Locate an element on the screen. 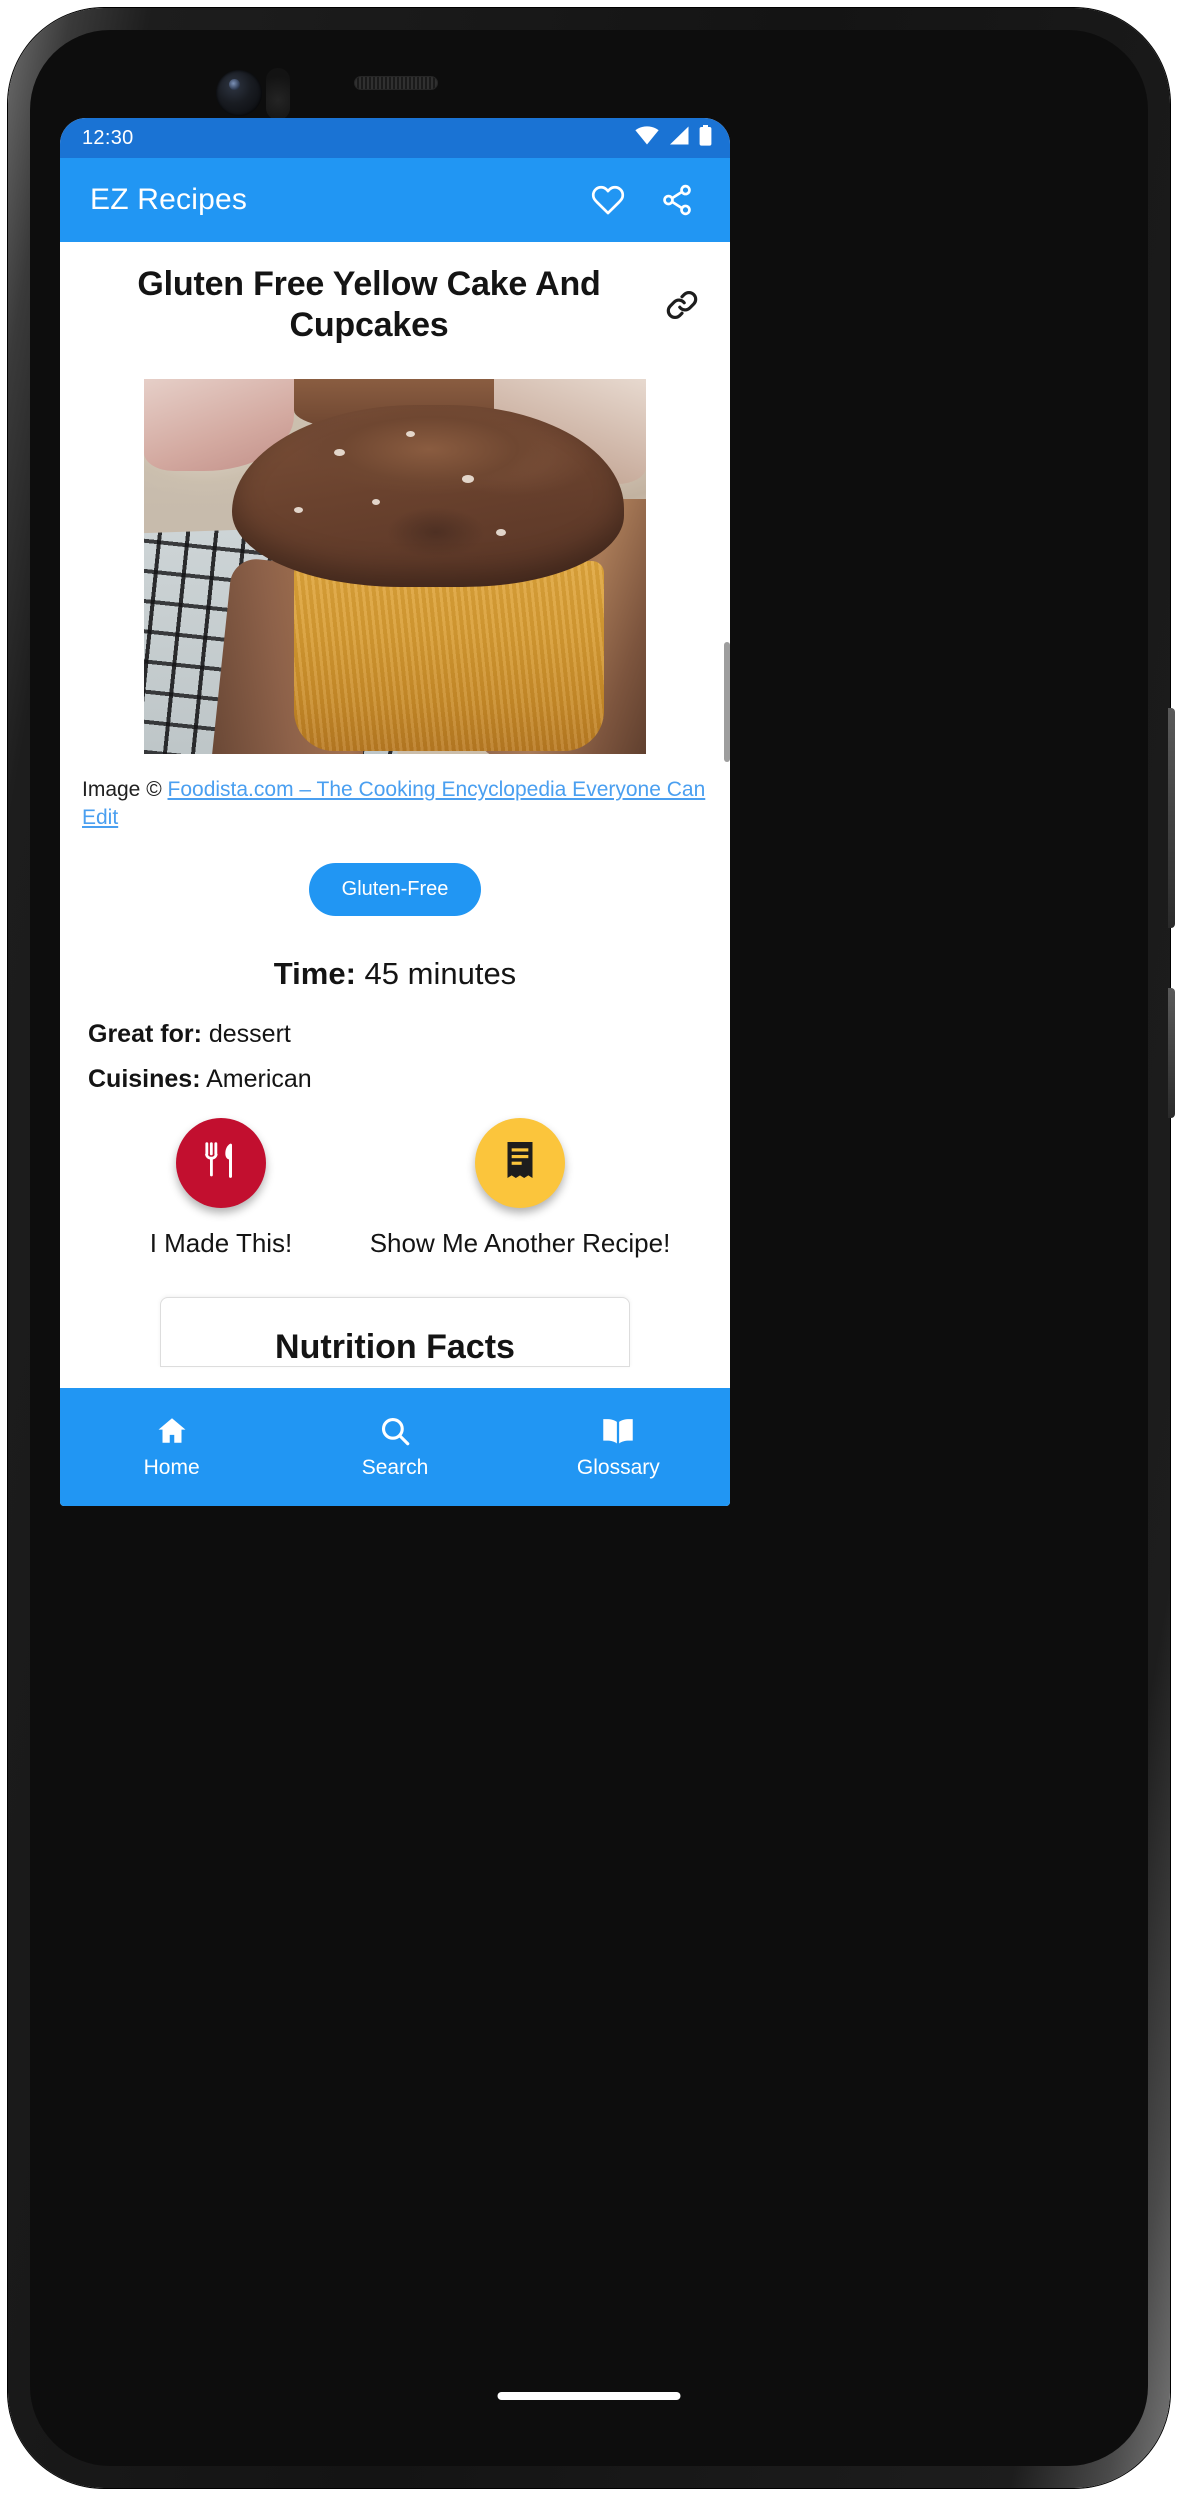 The width and height of the screenshot is (1178, 2496). scrollbar-thumb is located at coordinates (727, 702).